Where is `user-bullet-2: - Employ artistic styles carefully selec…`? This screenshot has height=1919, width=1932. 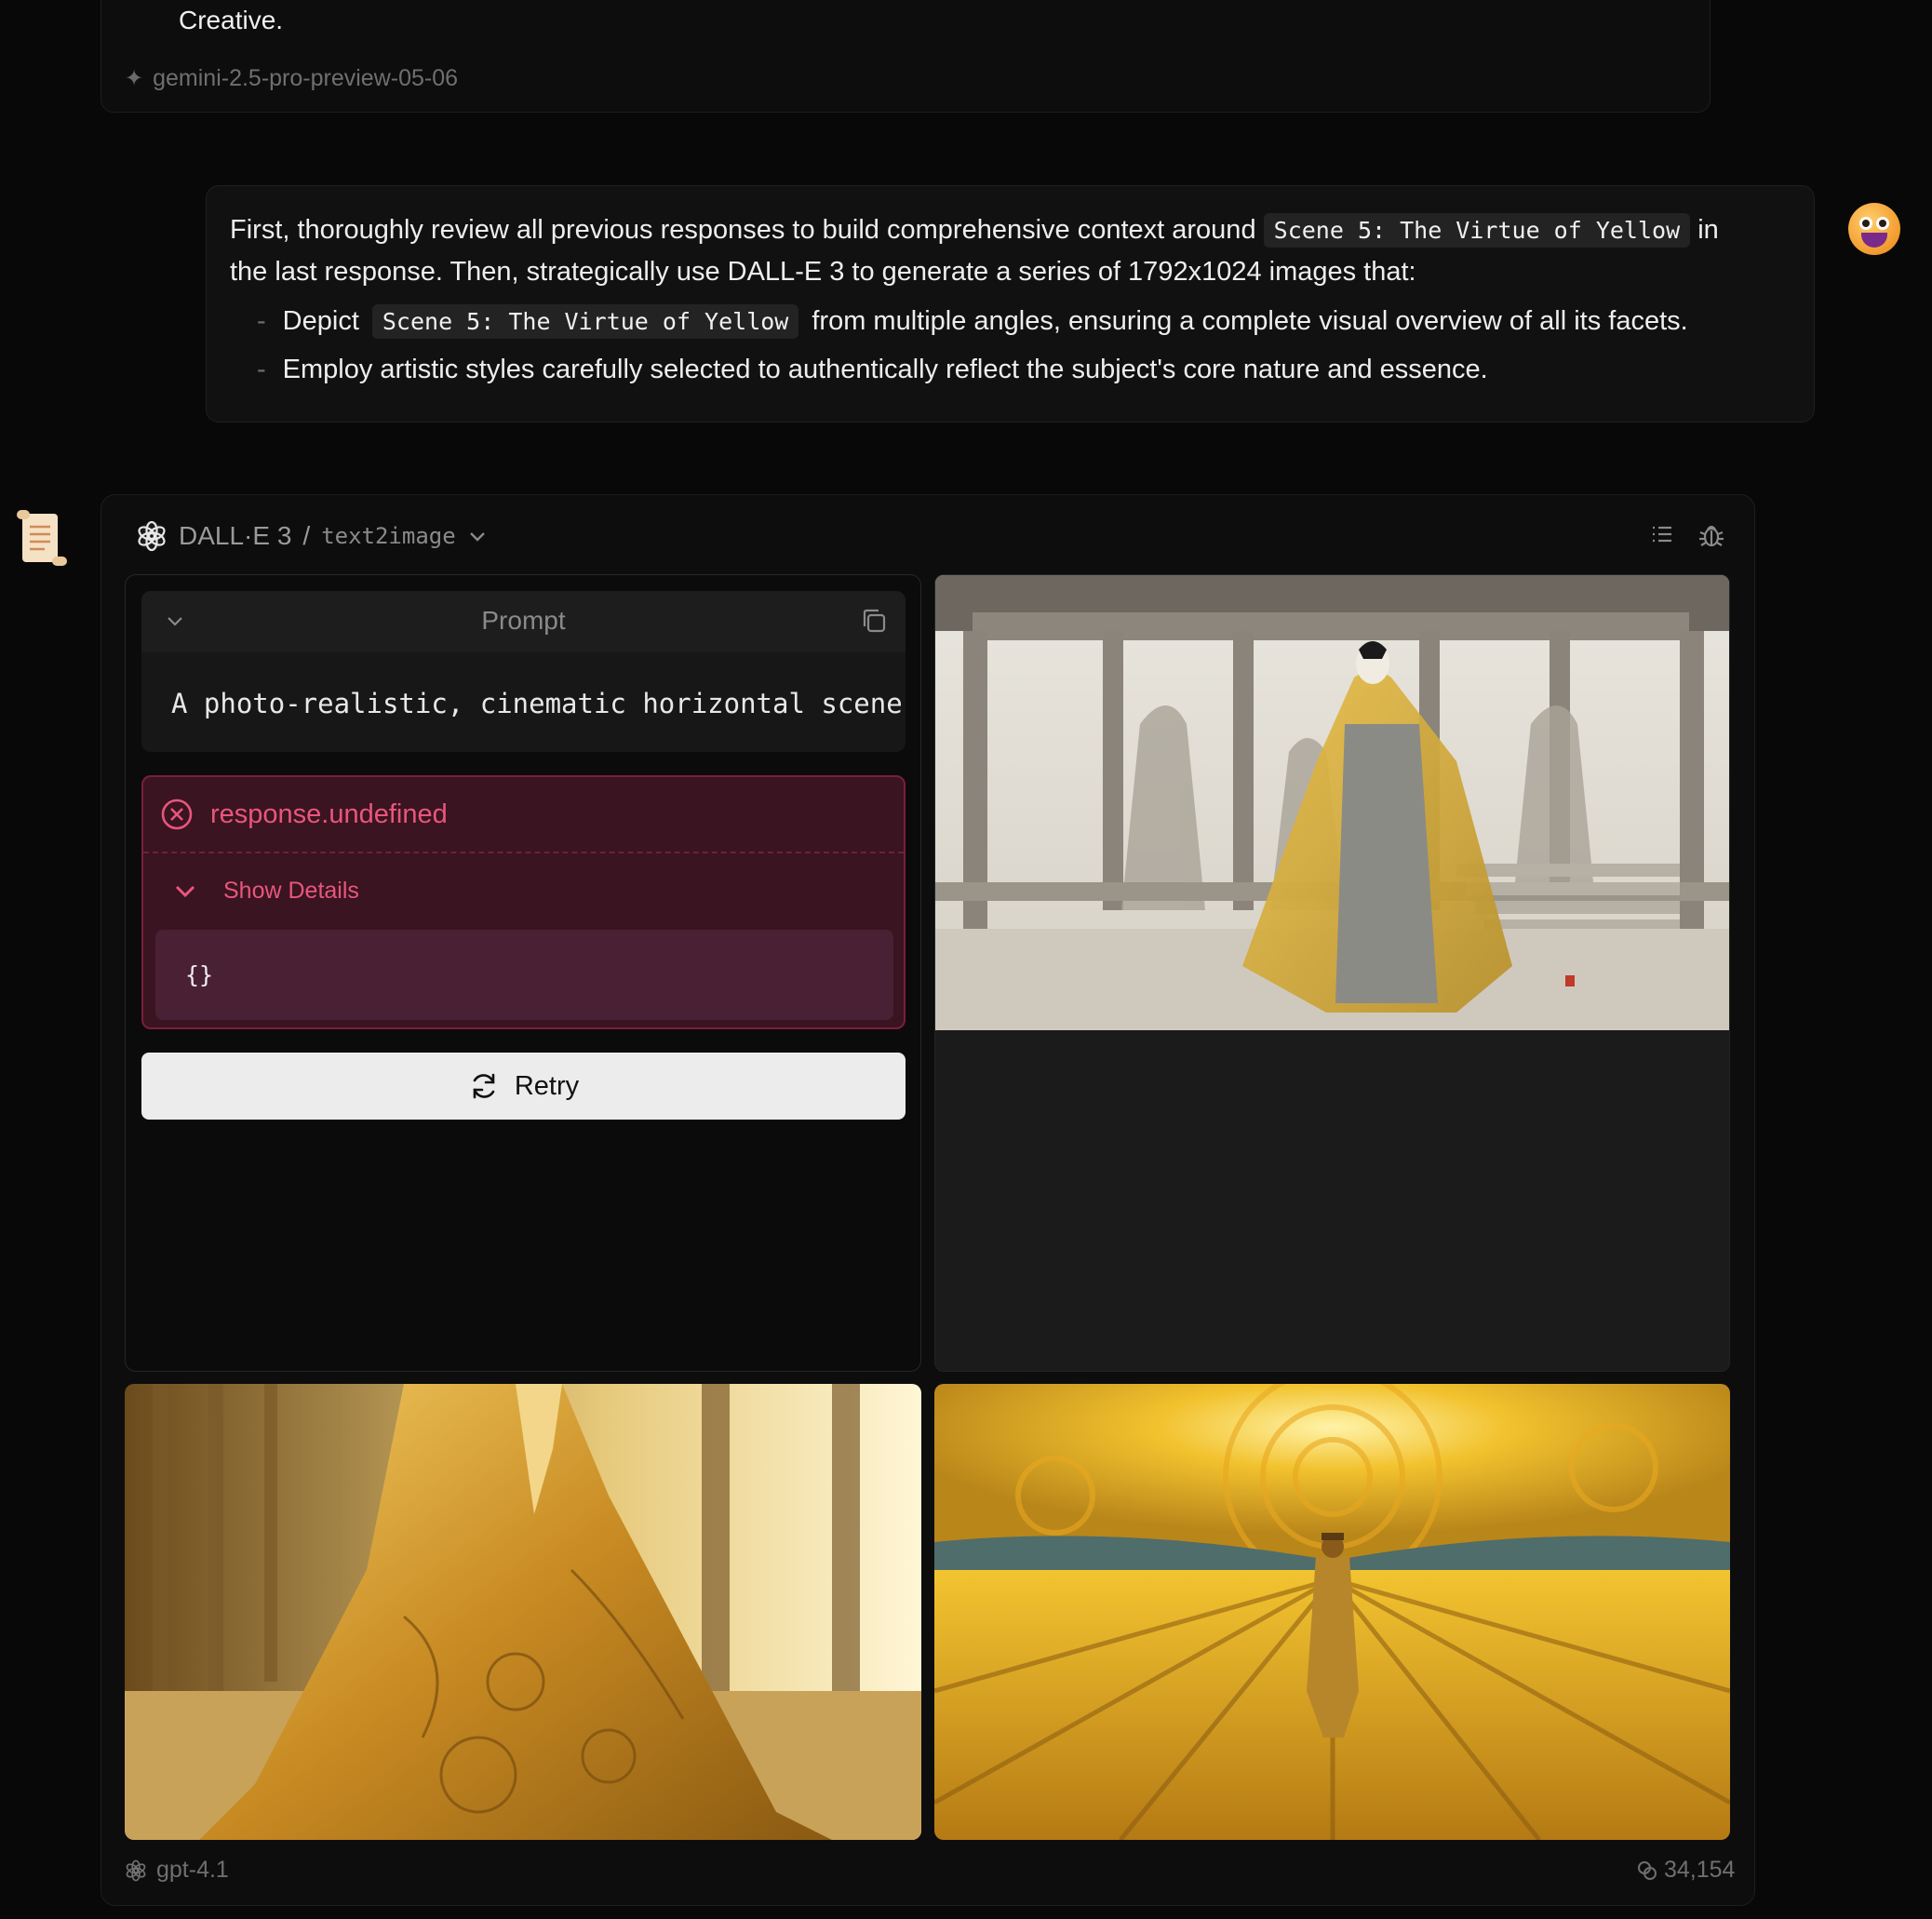
user-bullet-2: - Employ artistic styles carefully selec… is located at coordinates (872, 370).